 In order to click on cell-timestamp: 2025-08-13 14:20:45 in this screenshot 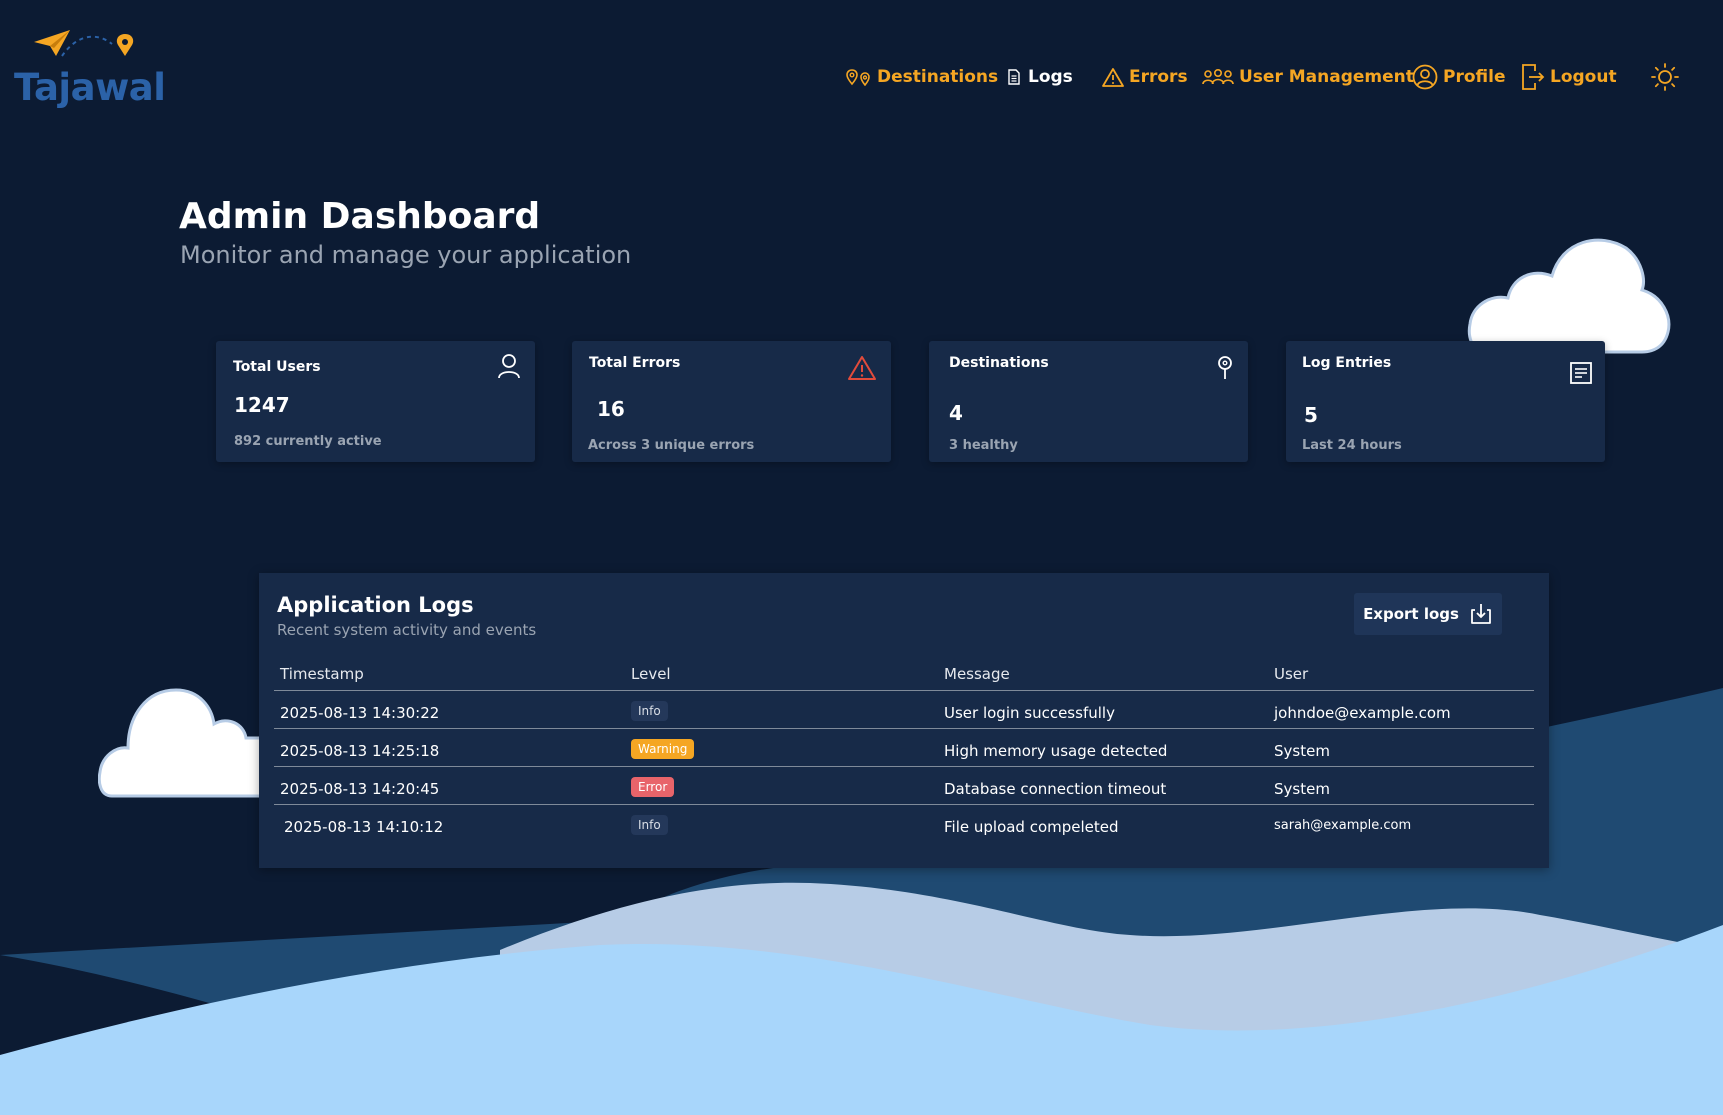, I will do `click(360, 789)`.